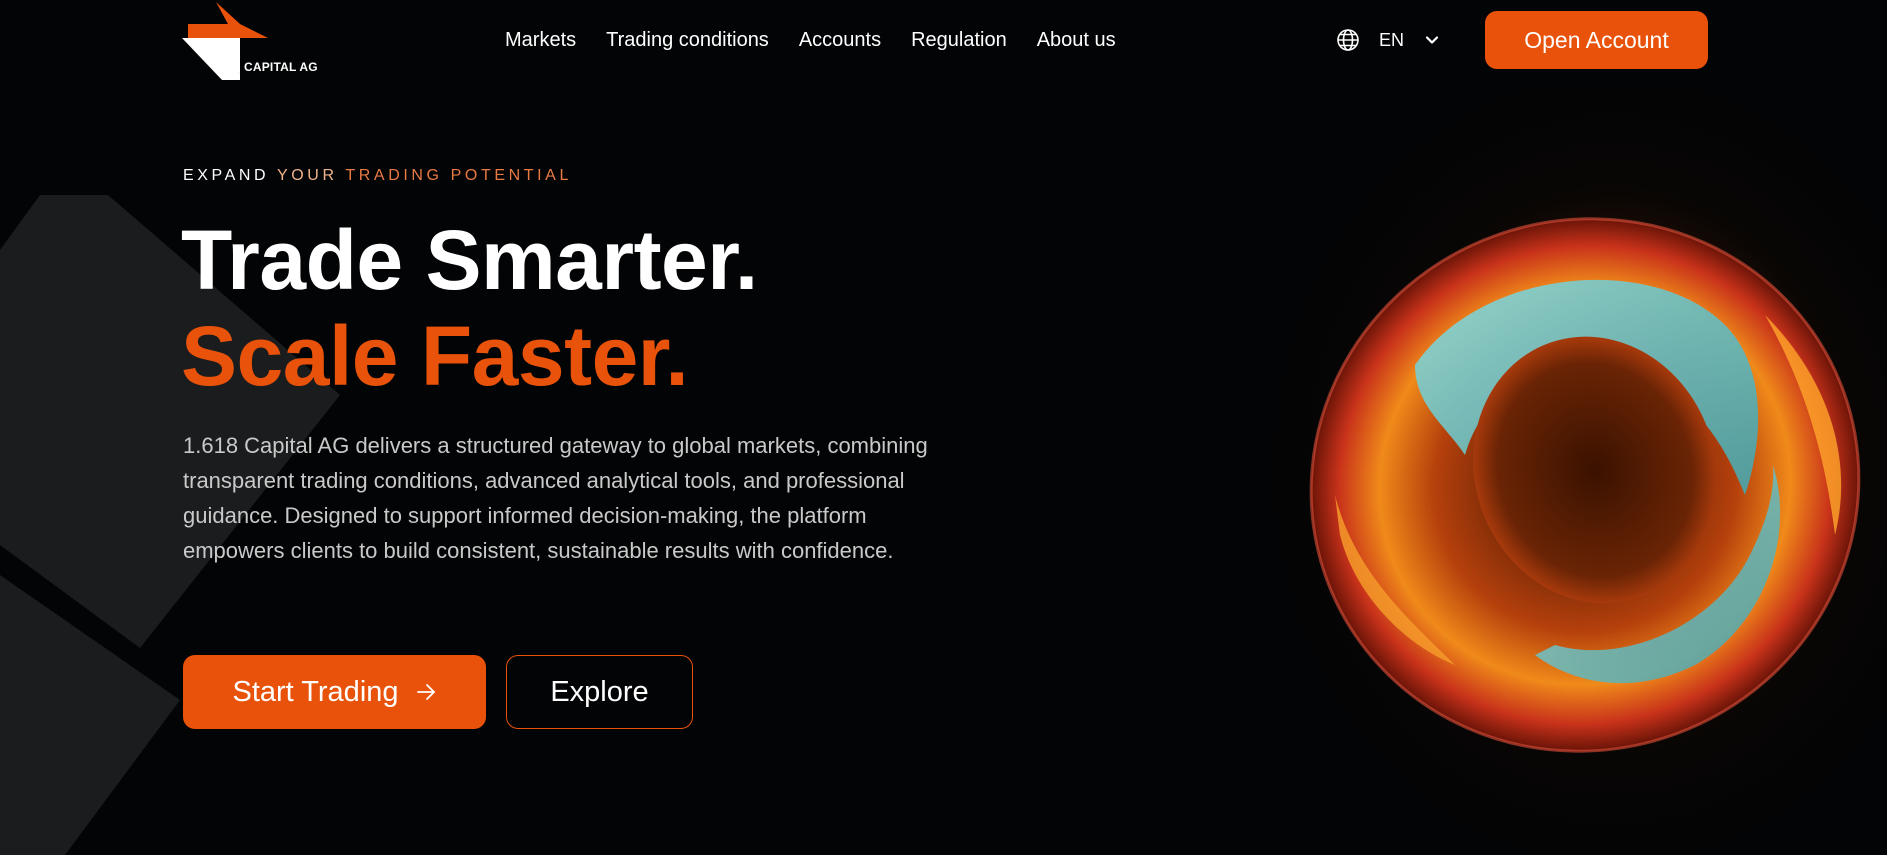 This screenshot has width=1887, height=855. What do you see at coordinates (840, 40) in the screenshot?
I see `nav-item-accounts: Accounts` at bounding box center [840, 40].